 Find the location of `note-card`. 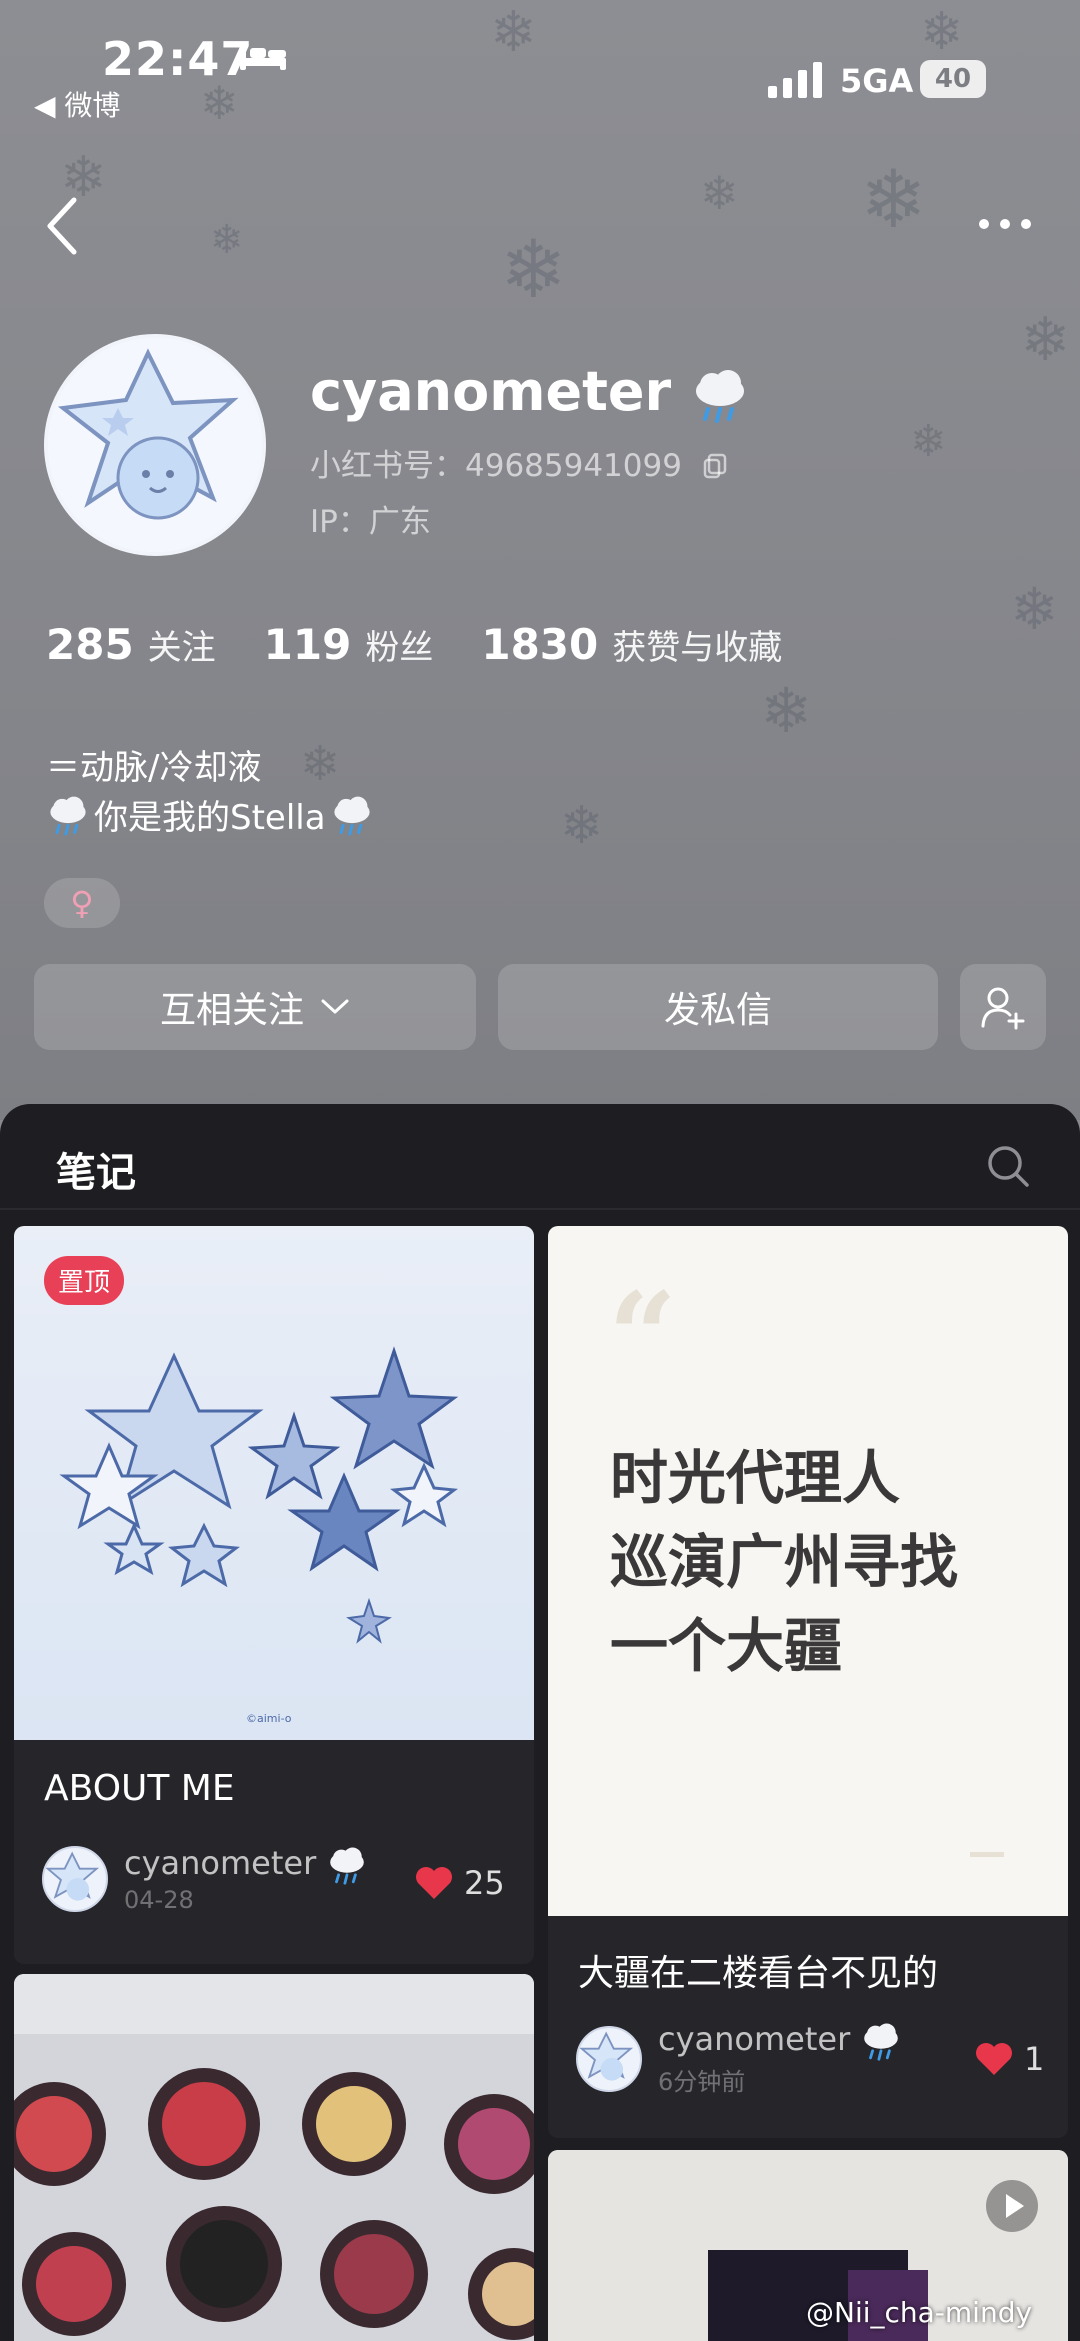

note-card is located at coordinates (274, 2157).